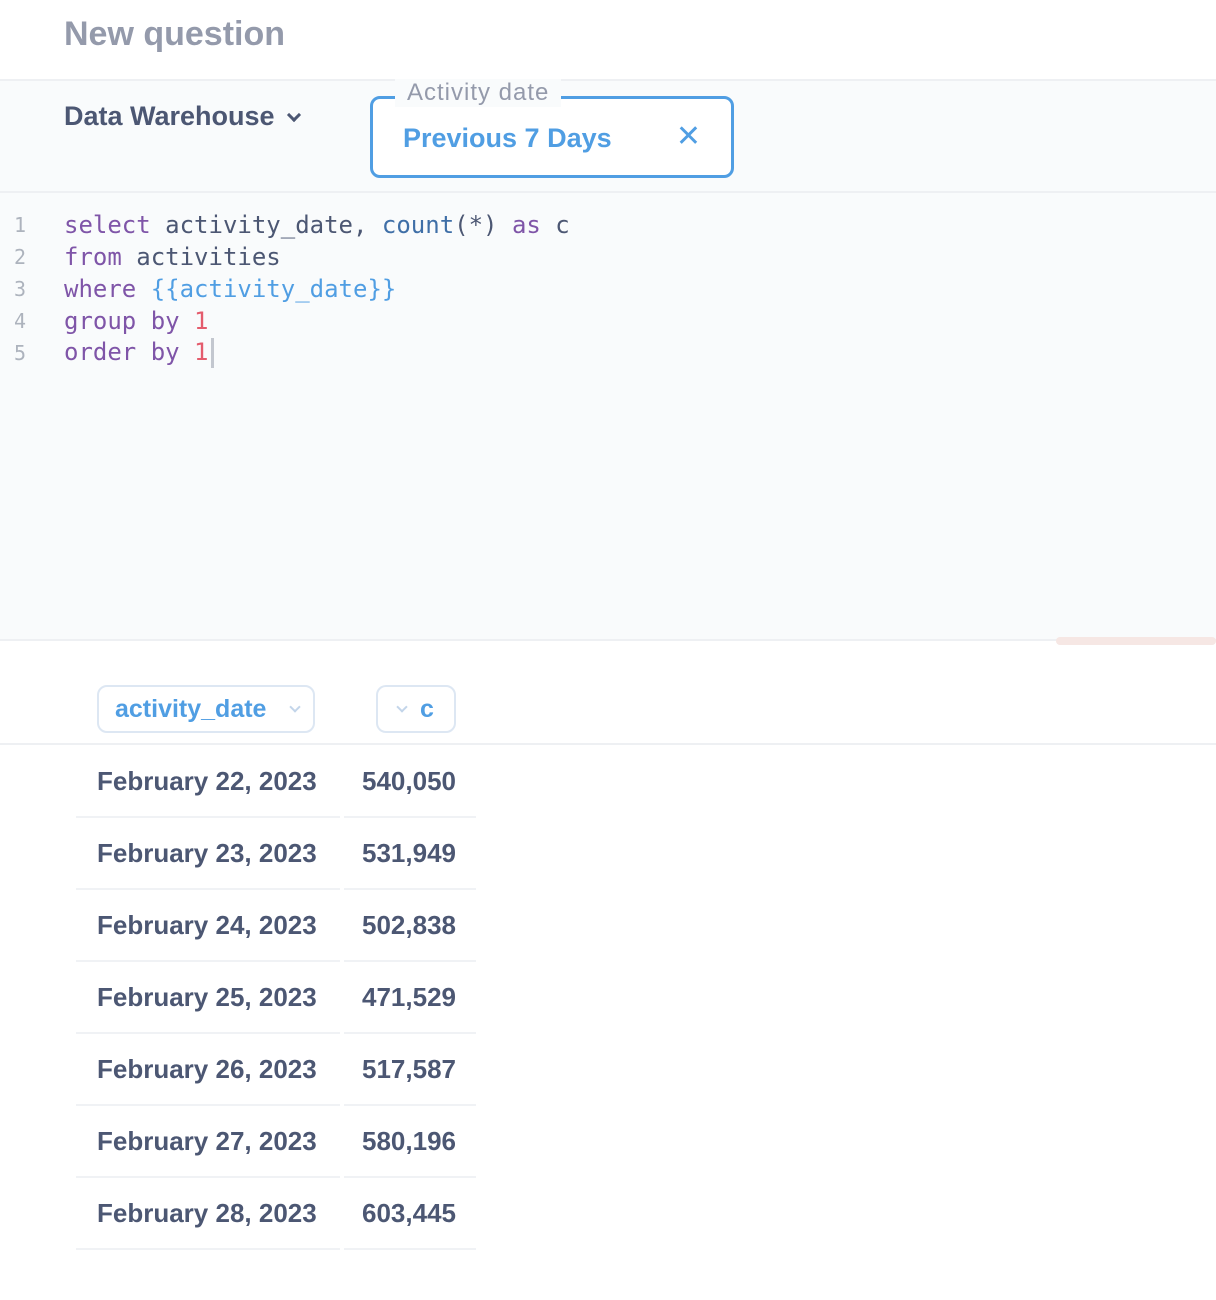 The width and height of the screenshot is (1216, 1300). Describe the element at coordinates (410, 998) in the screenshot. I see `cell-c: 471,529` at that location.